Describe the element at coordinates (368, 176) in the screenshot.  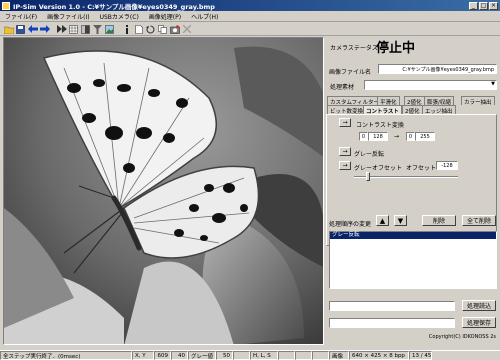
I see `offset-slider-thumb` at that location.